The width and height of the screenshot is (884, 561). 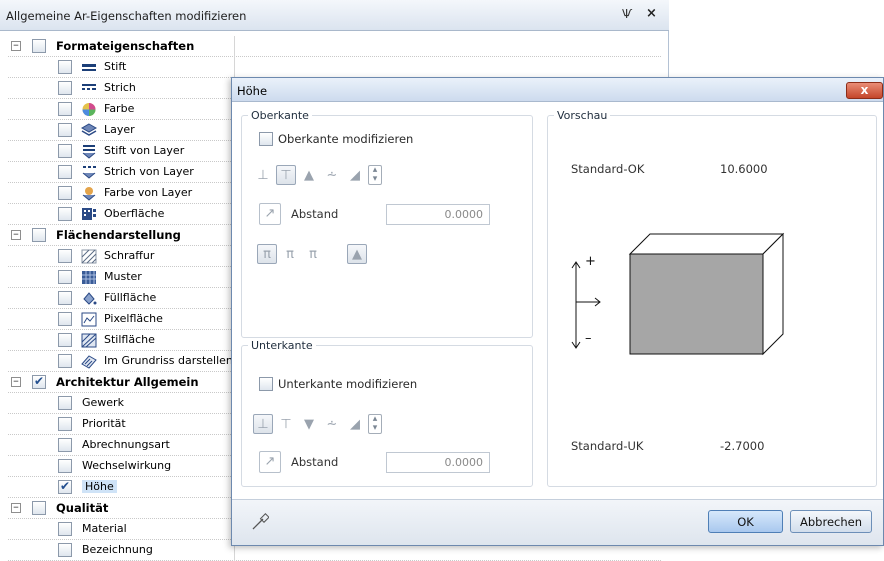 I want to click on uk-level-icon: ⩪, so click(x=332, y=424).